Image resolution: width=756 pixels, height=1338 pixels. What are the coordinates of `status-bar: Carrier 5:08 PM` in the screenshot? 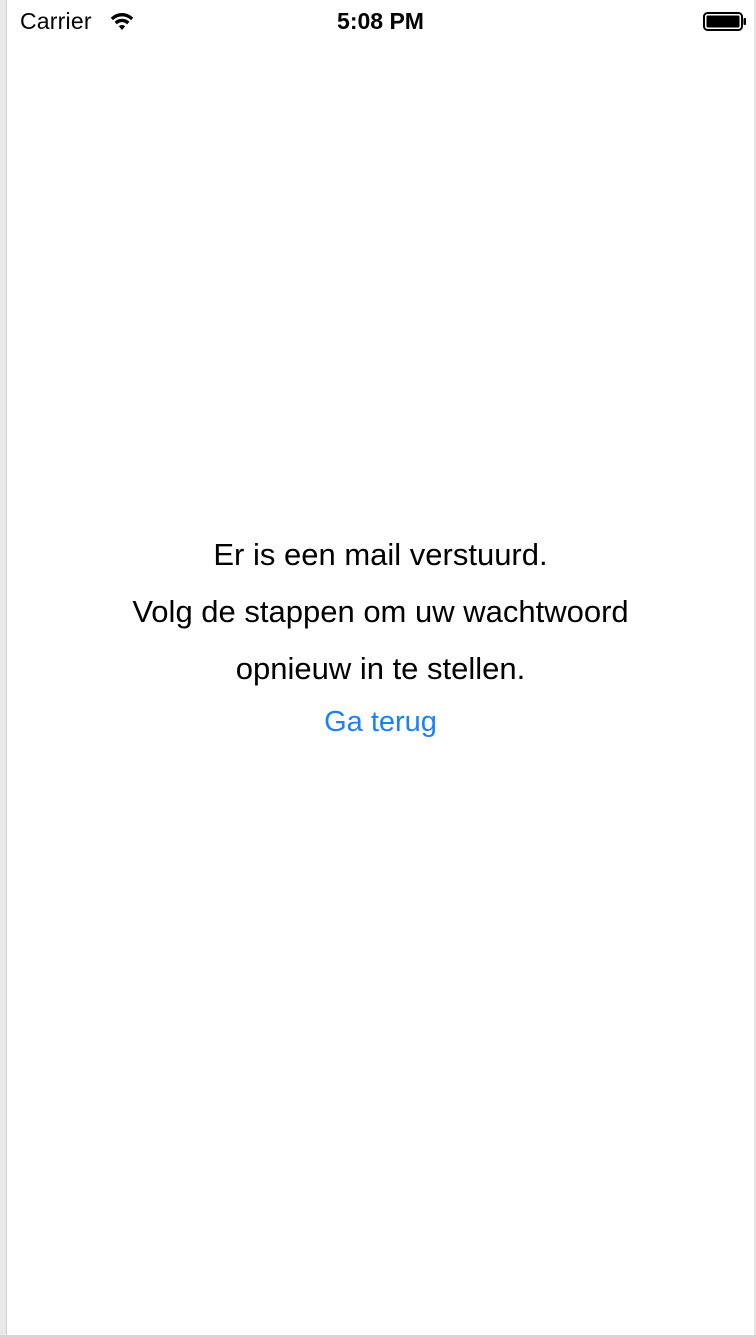 It's located at (380, 22).